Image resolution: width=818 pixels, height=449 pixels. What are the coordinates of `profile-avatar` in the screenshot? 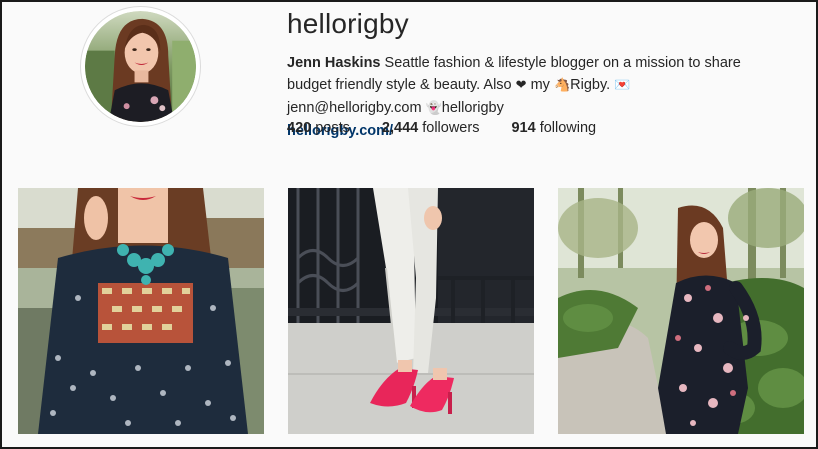 It's located at (140, 66).